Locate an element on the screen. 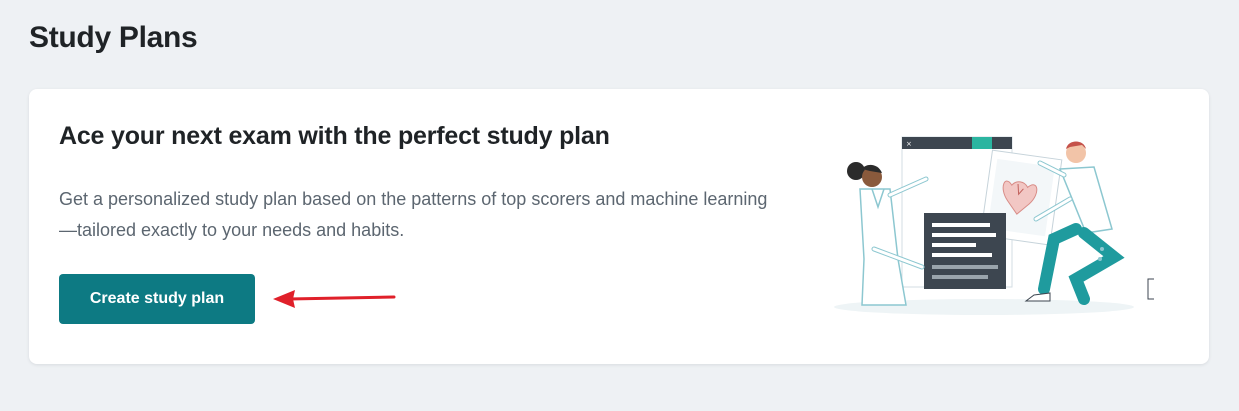 The width and height of the screenshot is (1239, 411). page-title: Study Plans is located at coordinates (113, 37).